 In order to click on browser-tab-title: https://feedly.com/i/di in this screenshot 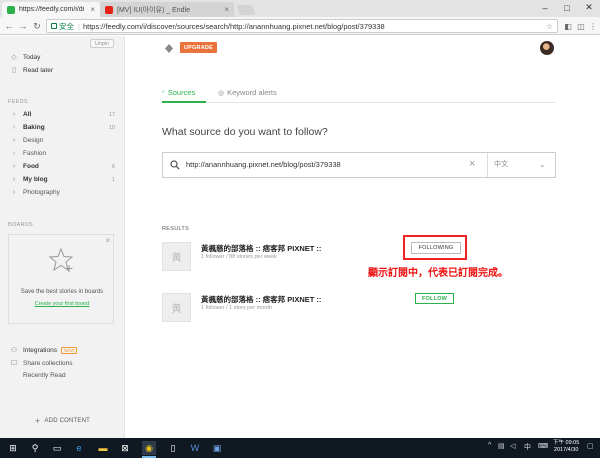, I will do `click(52, 9)`.